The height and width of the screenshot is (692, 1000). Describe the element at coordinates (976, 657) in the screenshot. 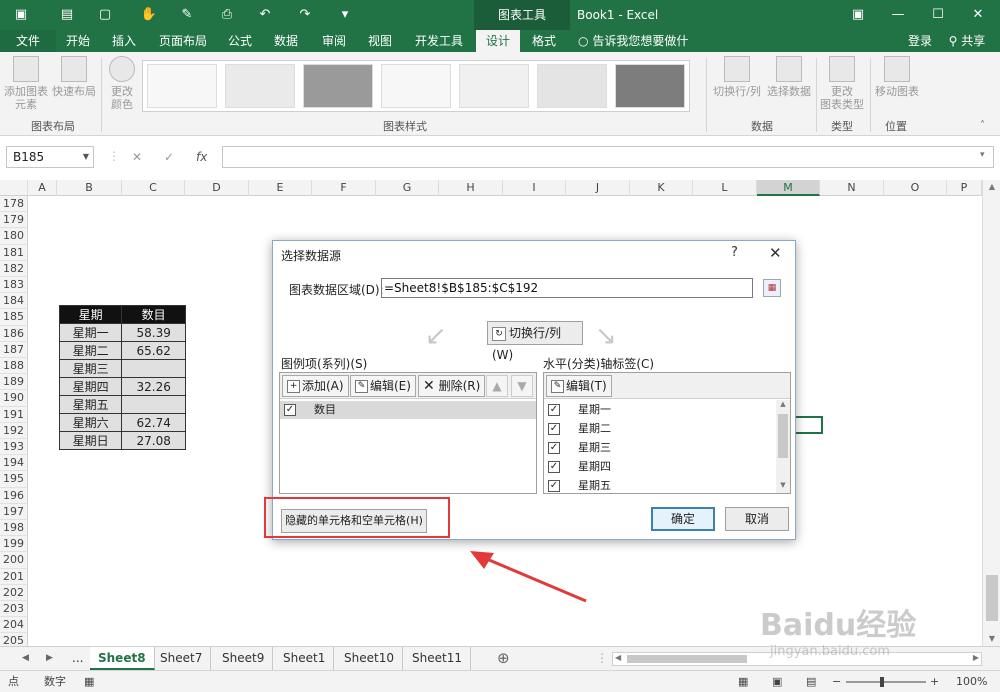

I see `scroll-right-icon: ▶` at that location.